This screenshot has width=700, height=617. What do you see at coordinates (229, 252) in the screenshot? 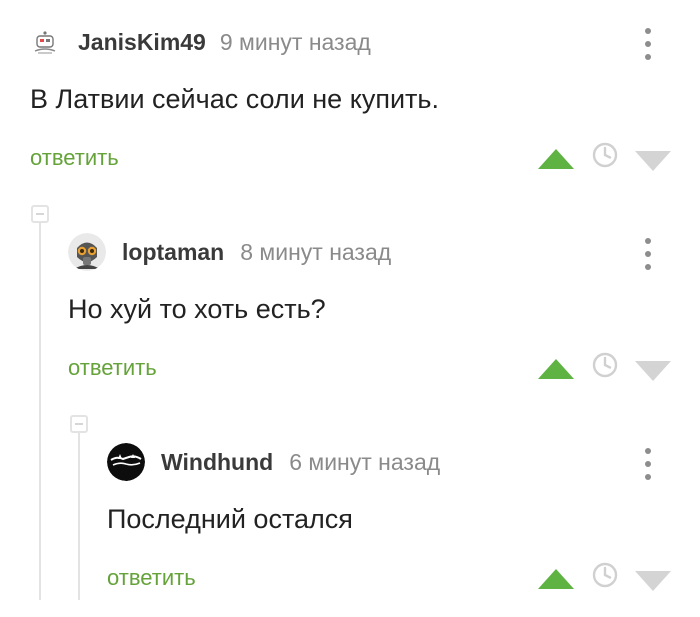
I see `comment-header: loptaman 8 минут назад` at bounding box center [229, 252].